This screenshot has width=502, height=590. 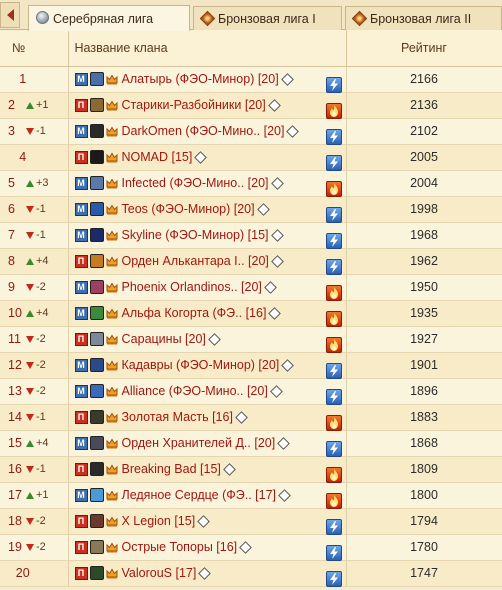 I want to click on tab-bronze-league-1: Бронзовая лига I, so click(x=267, y=18).